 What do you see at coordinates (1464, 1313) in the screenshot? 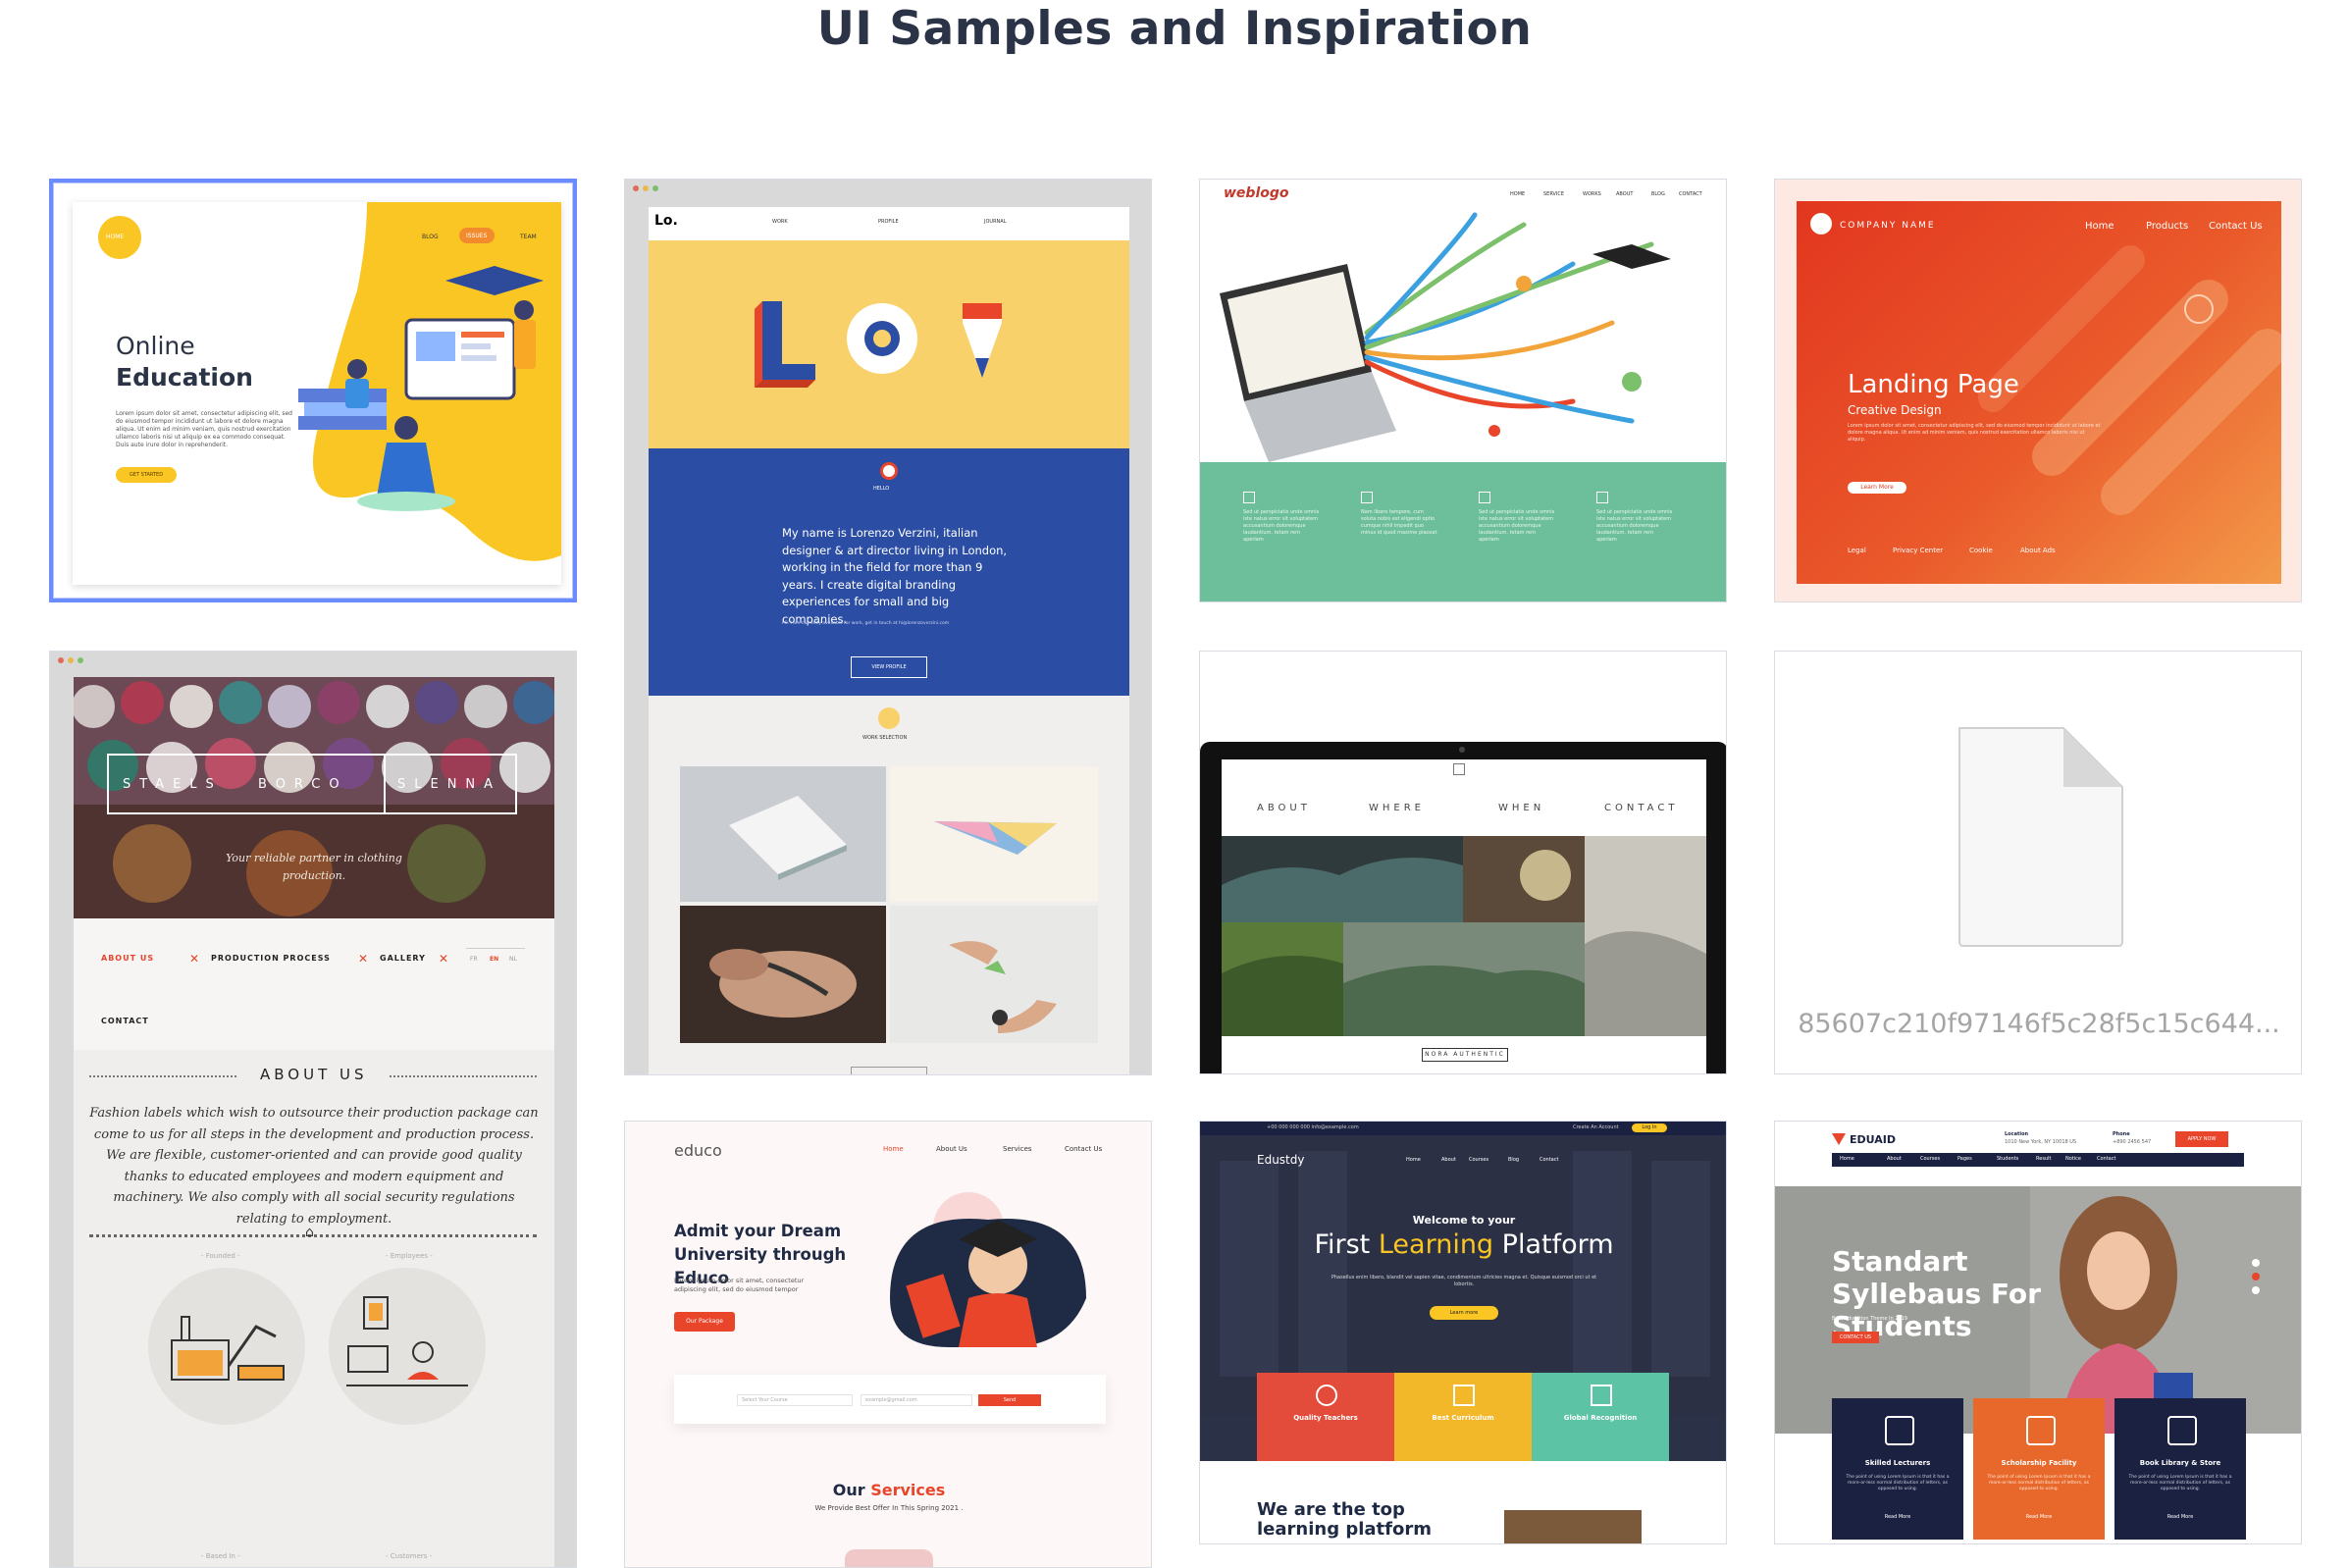
I see `learn-more-button: Learn more` at bounding box center [1464, 1313].